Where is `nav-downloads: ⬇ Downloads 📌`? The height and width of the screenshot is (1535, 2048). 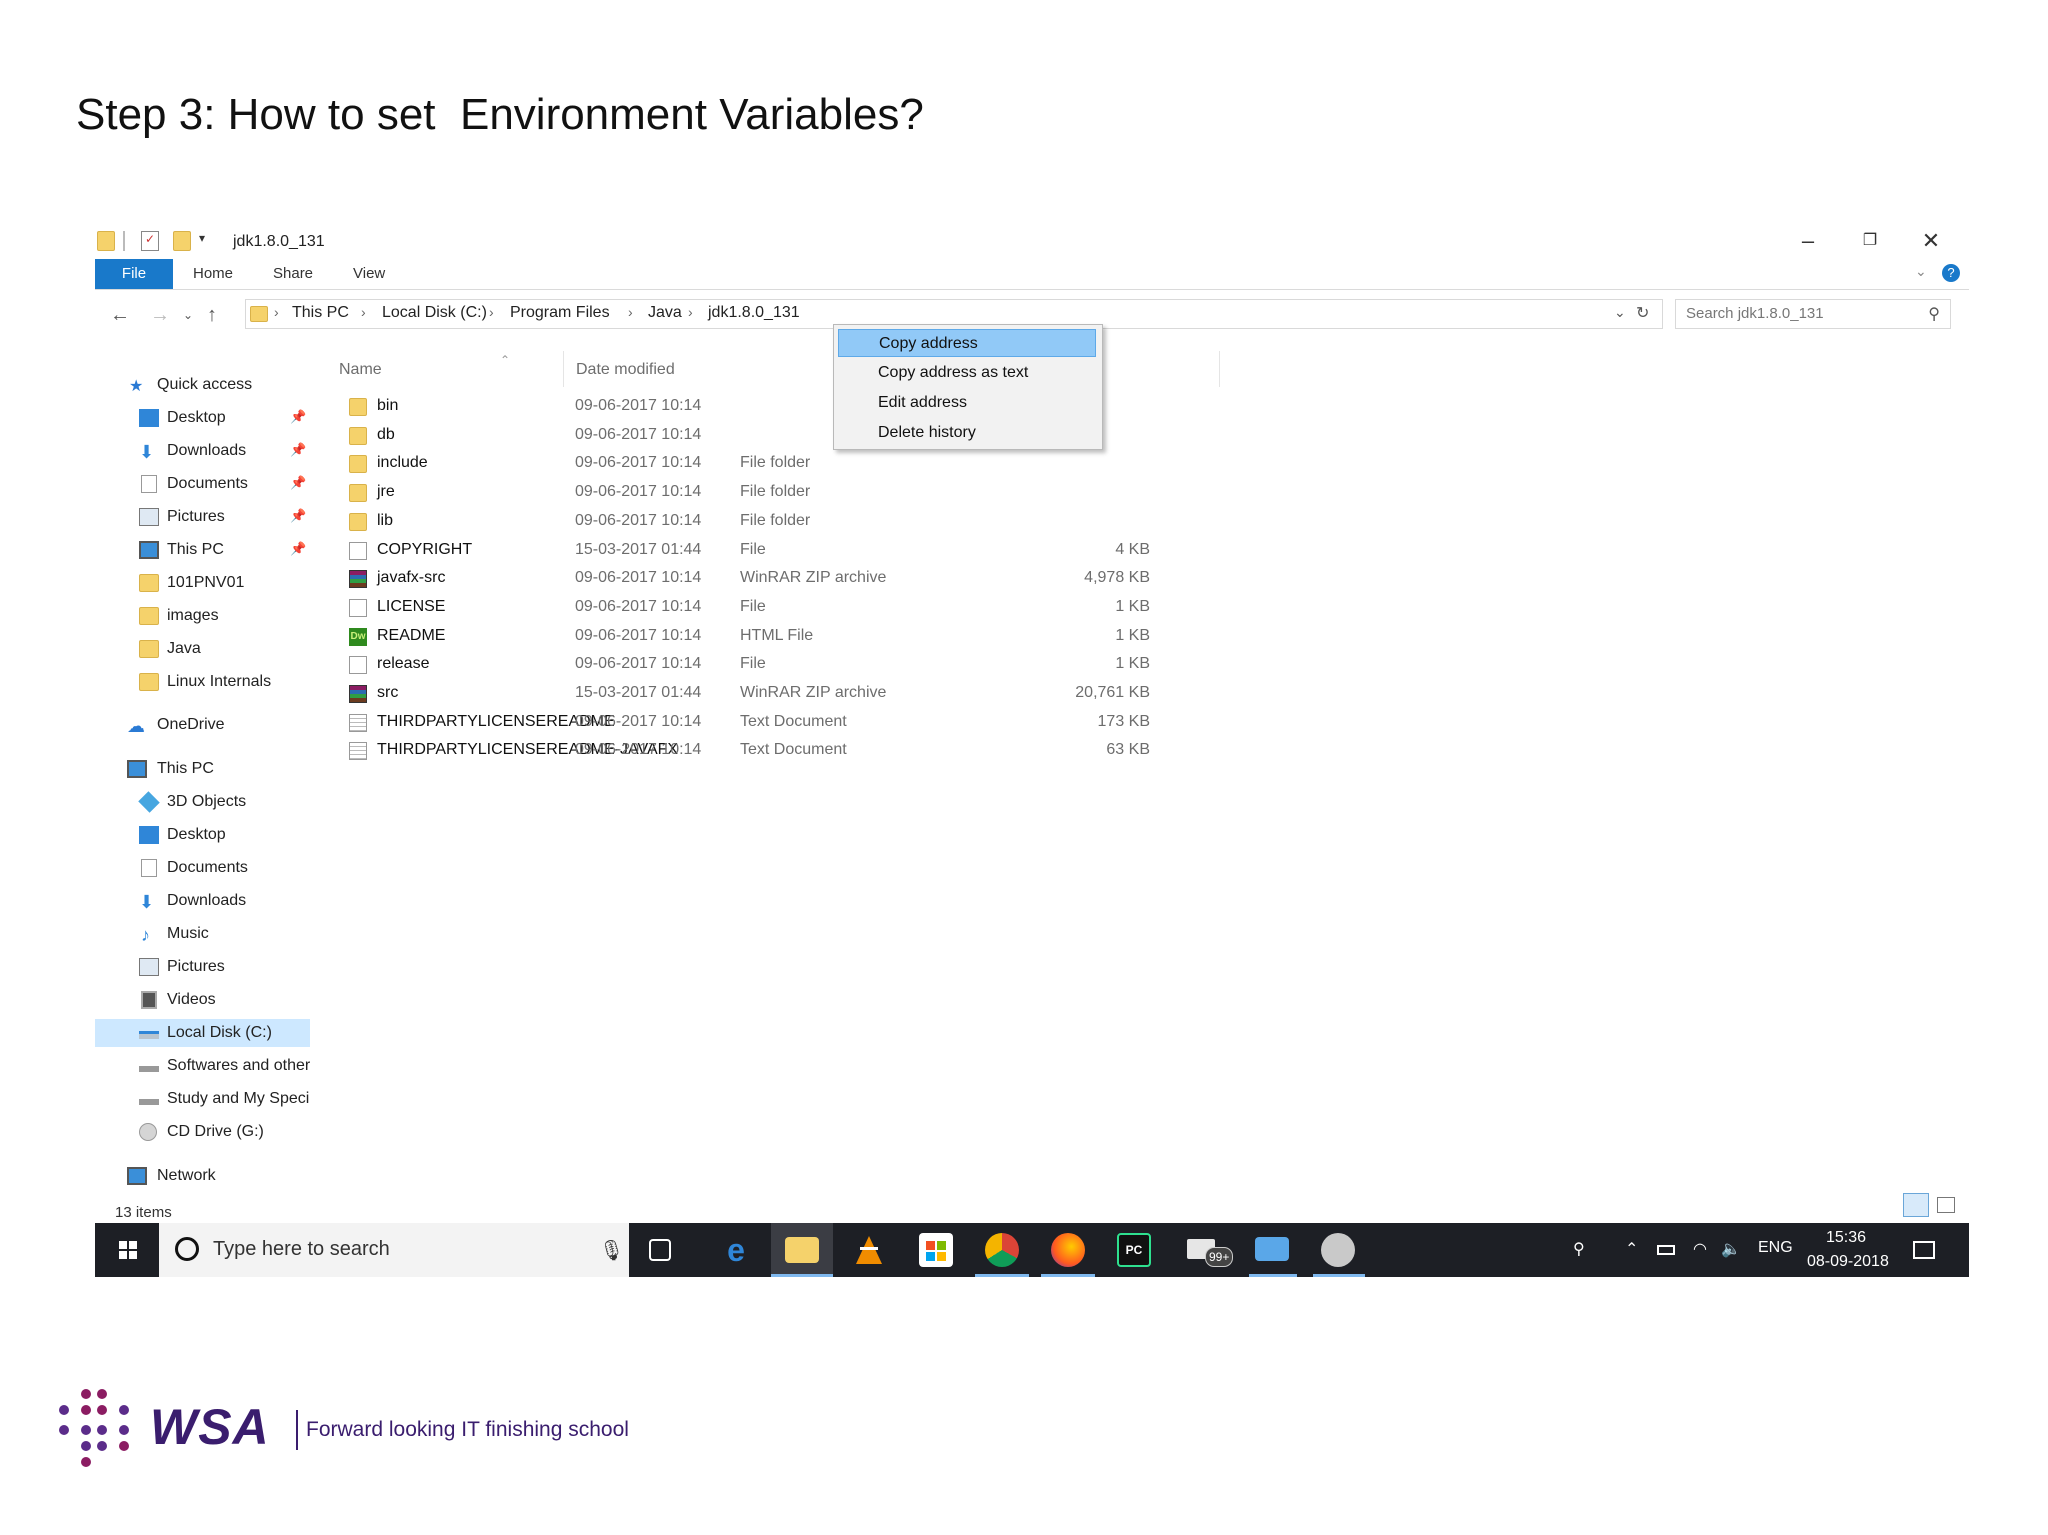
nav-downloads: ⬇ Downloads 📌 is located at coordinates (202, 451).